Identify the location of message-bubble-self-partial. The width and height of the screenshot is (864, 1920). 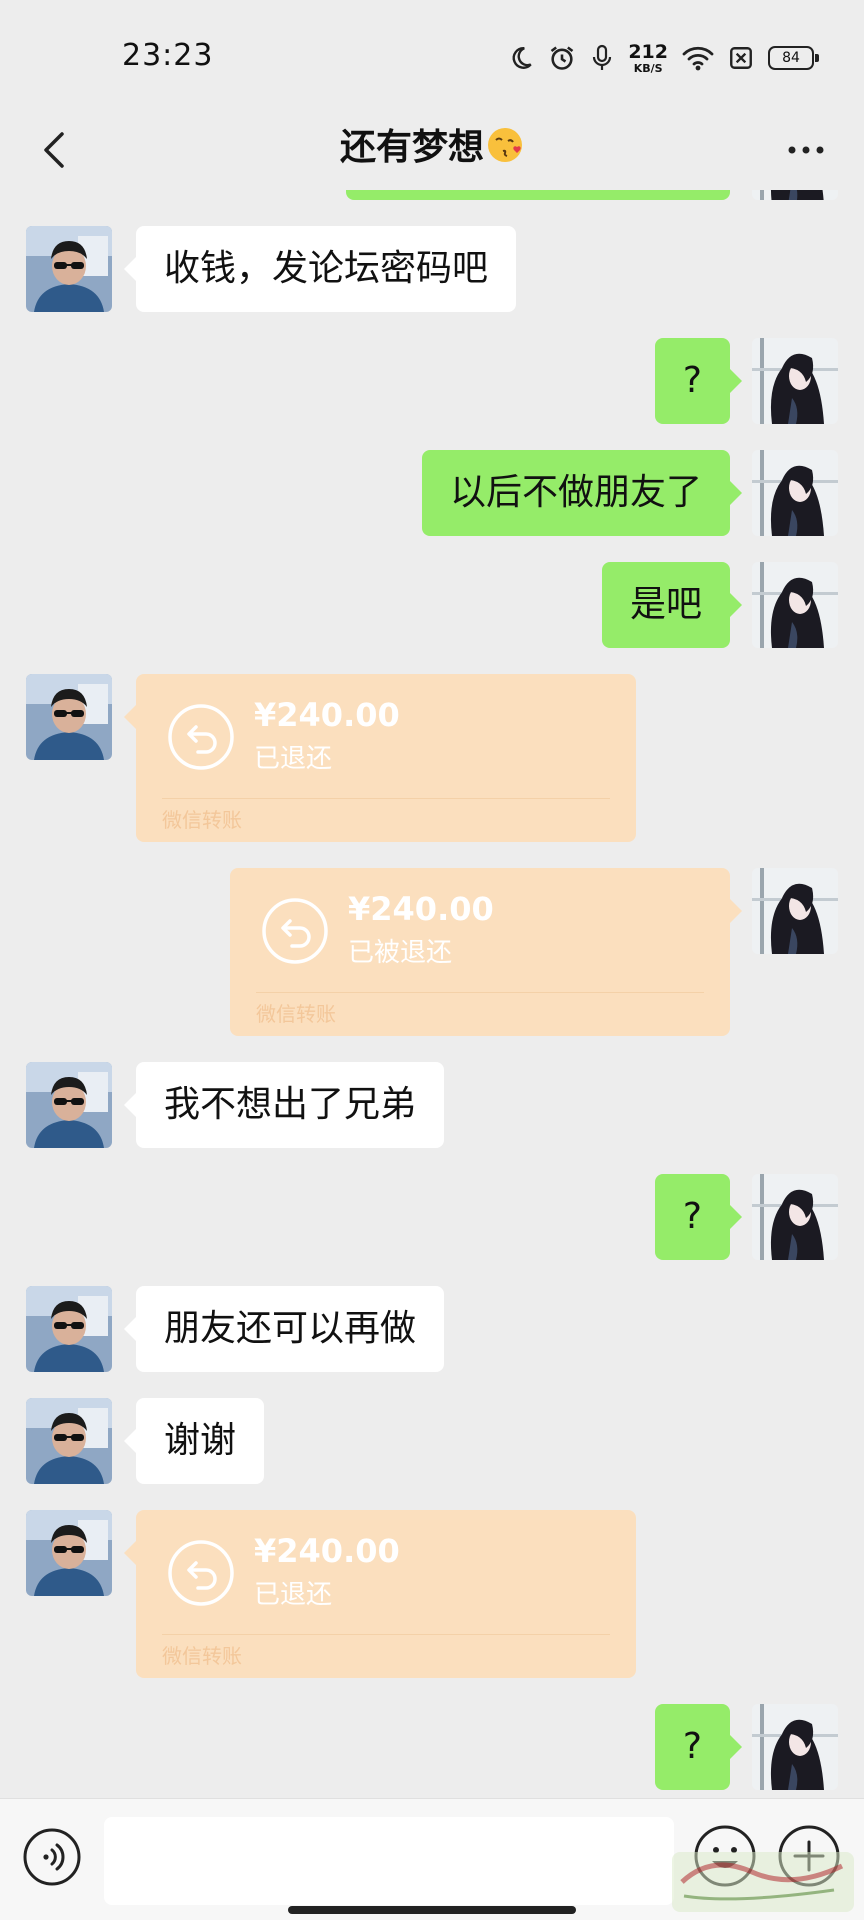
(538, 195).